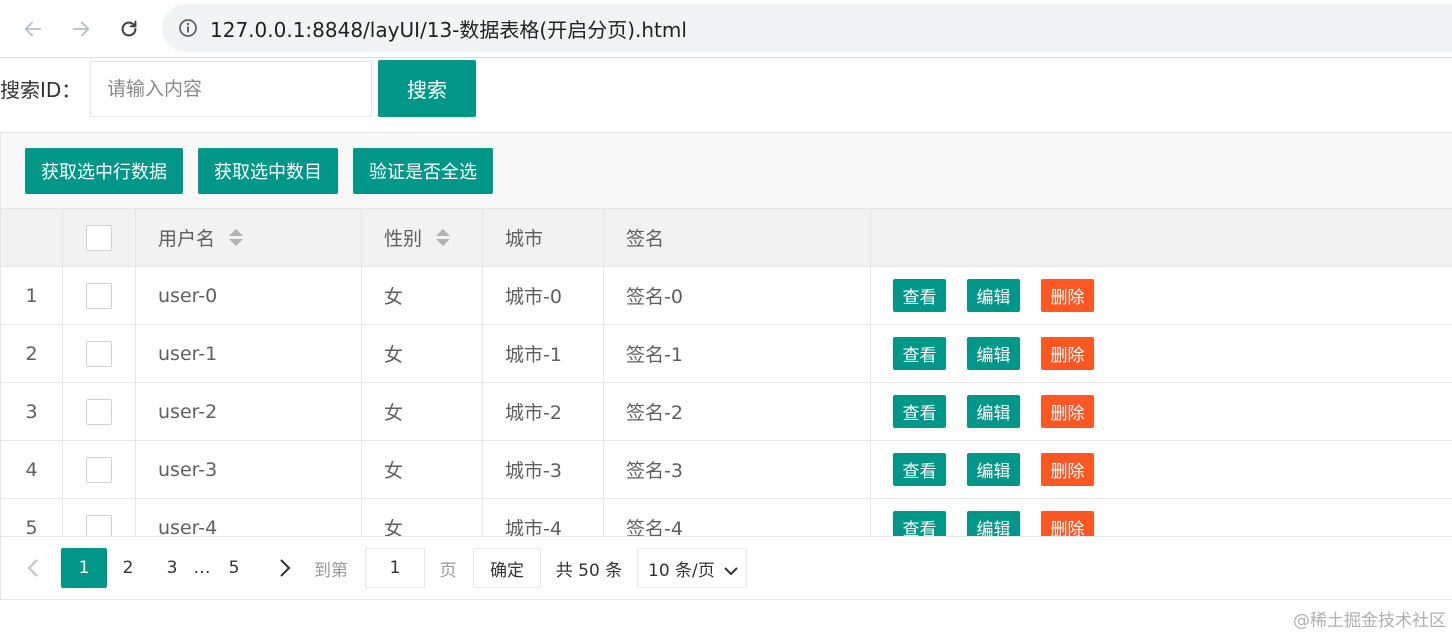 This screenshot has height=634, width=1452. I want to click on row-city: 城市-2, so click(543, 411).